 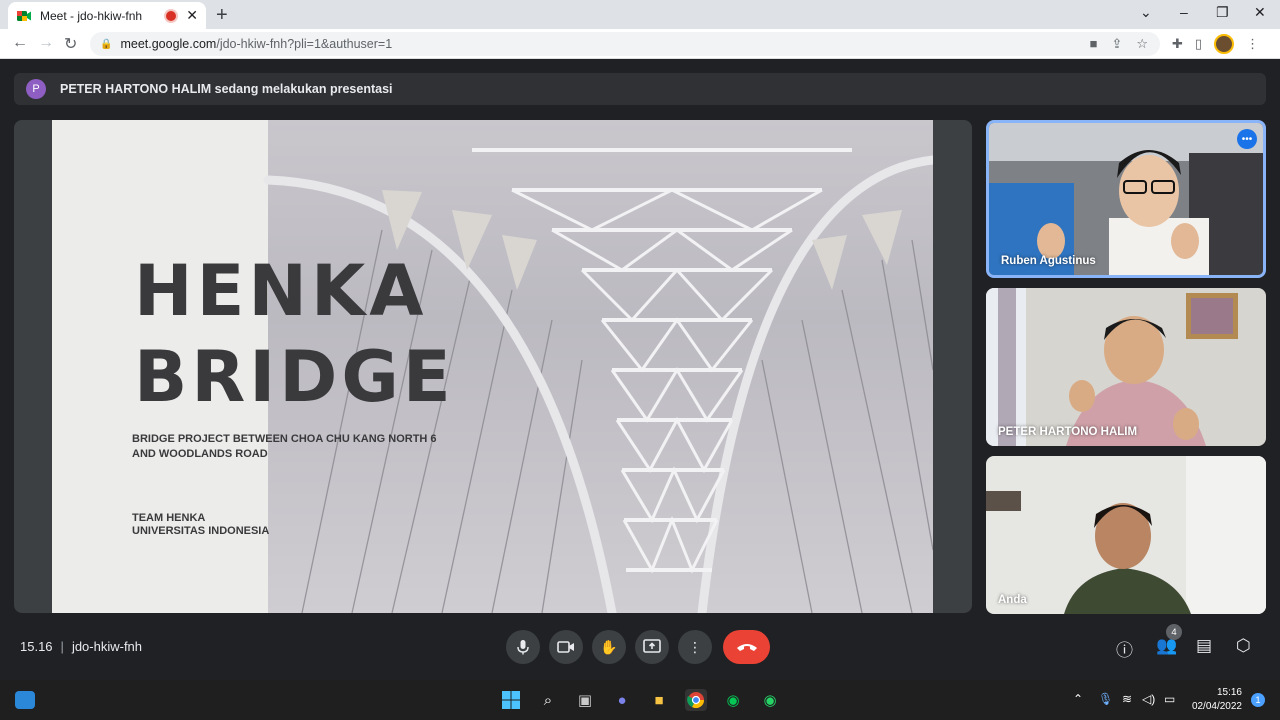 I want to click on participant-video-you, so click(x=1126, y=535).